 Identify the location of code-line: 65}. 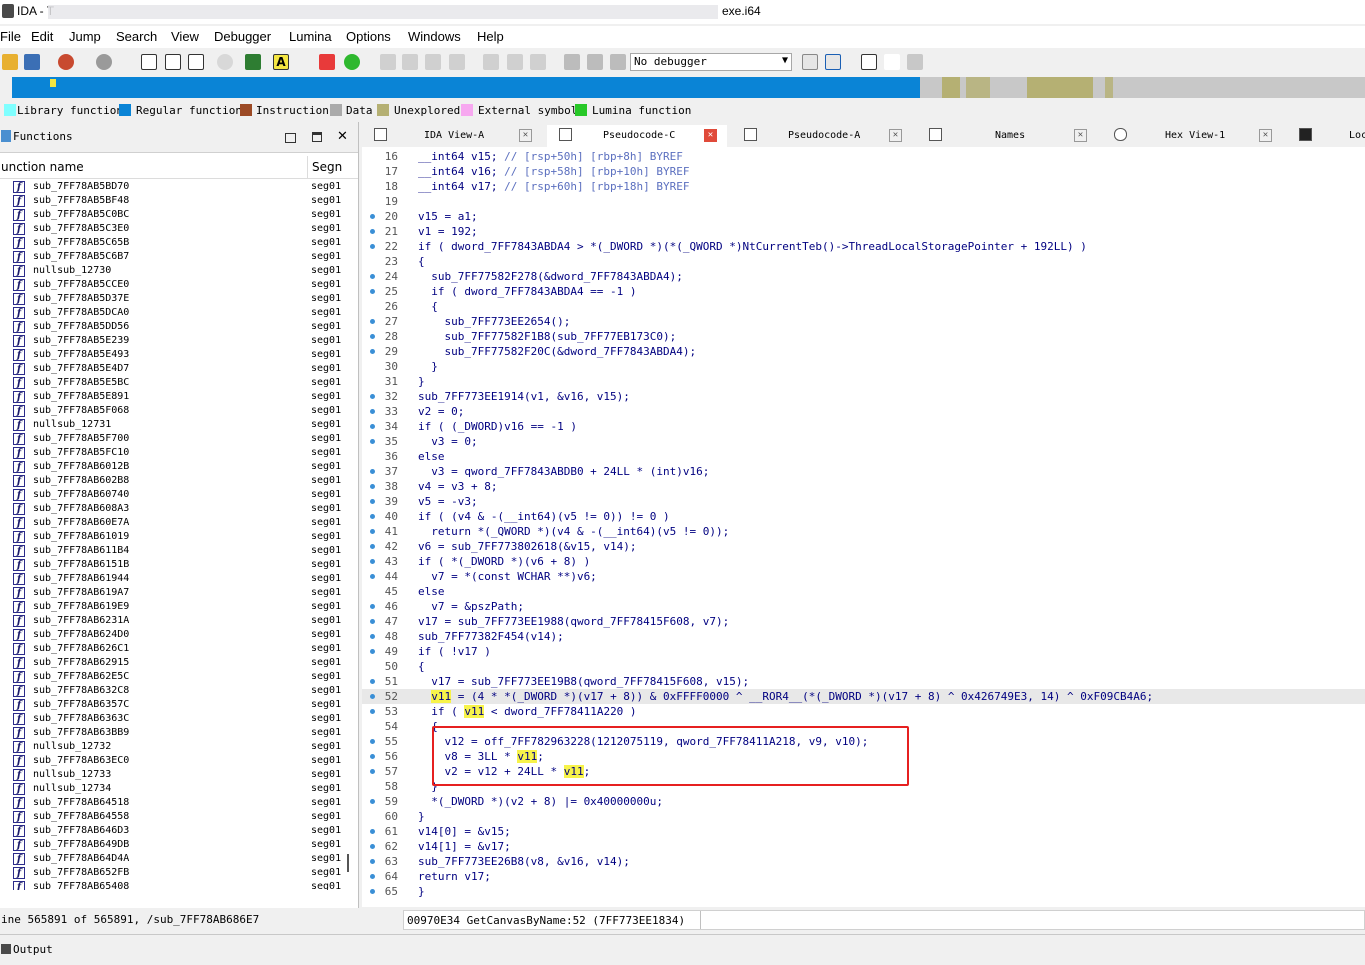
(863, 891).